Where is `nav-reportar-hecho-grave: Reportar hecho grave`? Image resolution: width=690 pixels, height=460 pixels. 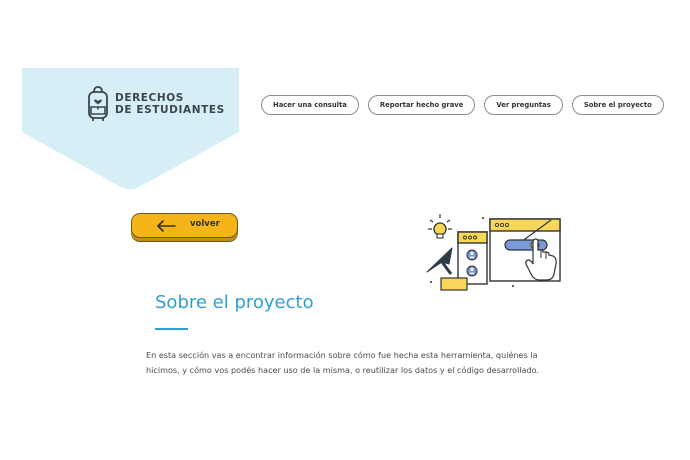
nav-reportar-hecho-grave: Reportar hecho grave is located at coordinates (421, 105).